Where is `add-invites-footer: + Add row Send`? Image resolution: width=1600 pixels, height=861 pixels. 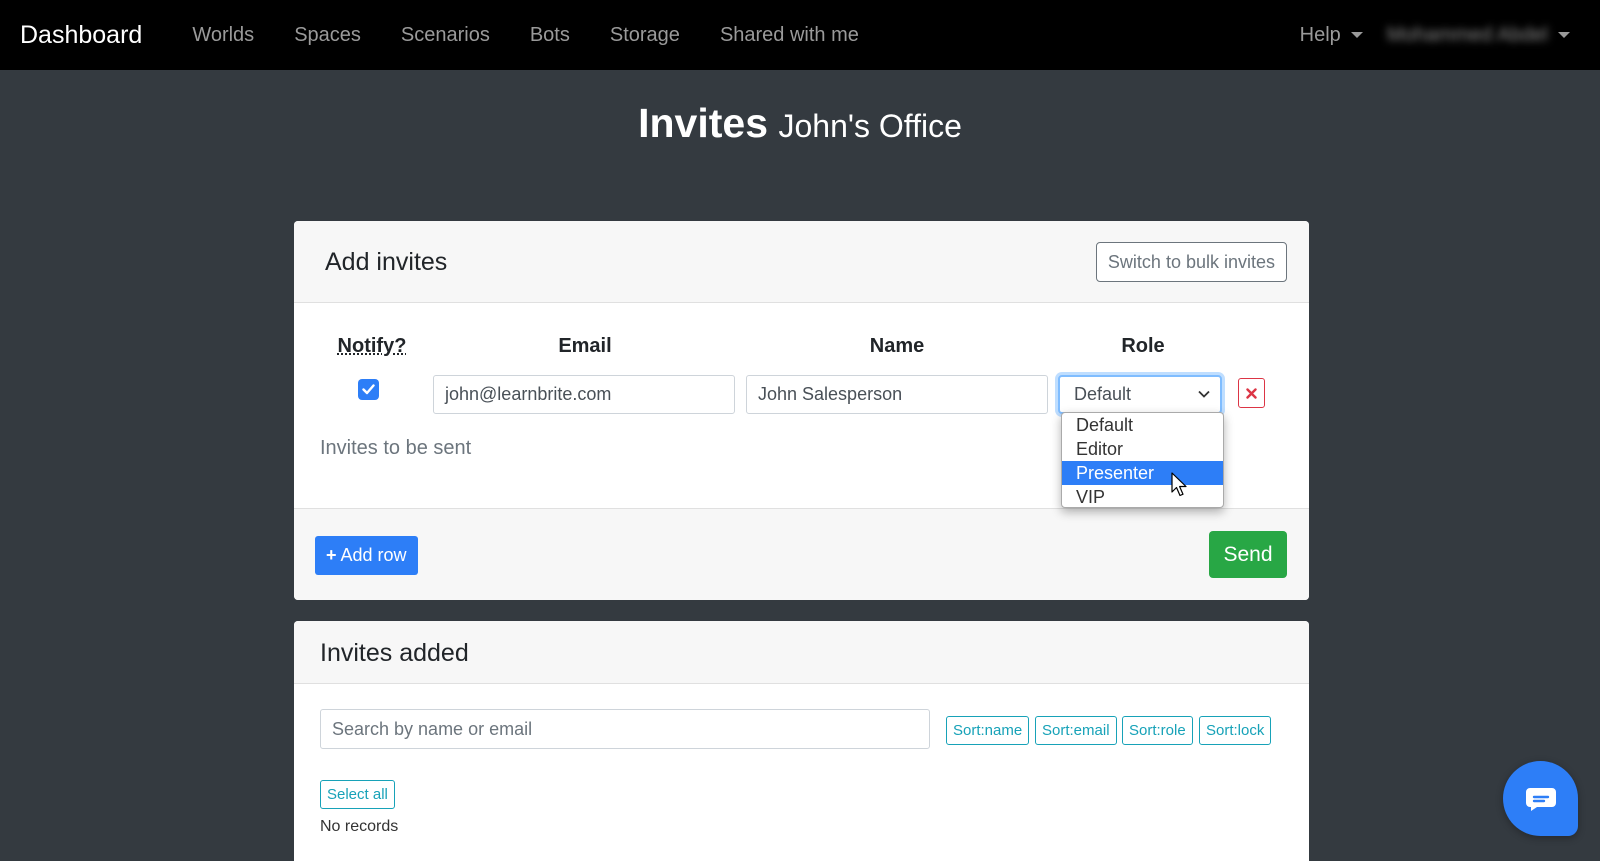
add-invites-footer: + Add row Send is located at coordinates (801, 554).